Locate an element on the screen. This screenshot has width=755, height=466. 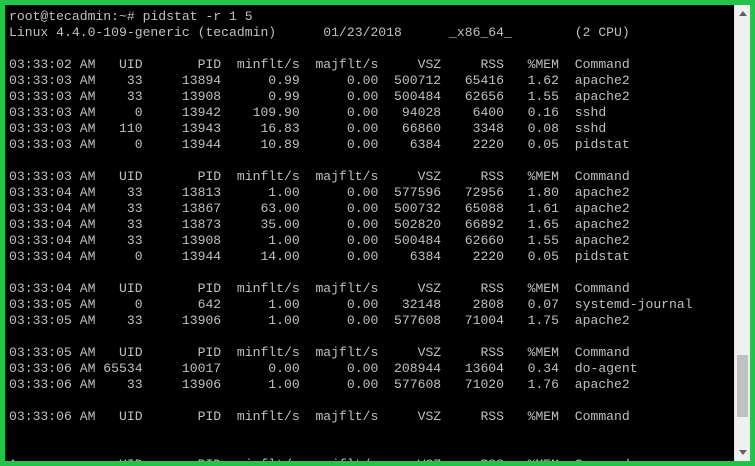
triangle-down-icon is located at coordinates (742, 452).